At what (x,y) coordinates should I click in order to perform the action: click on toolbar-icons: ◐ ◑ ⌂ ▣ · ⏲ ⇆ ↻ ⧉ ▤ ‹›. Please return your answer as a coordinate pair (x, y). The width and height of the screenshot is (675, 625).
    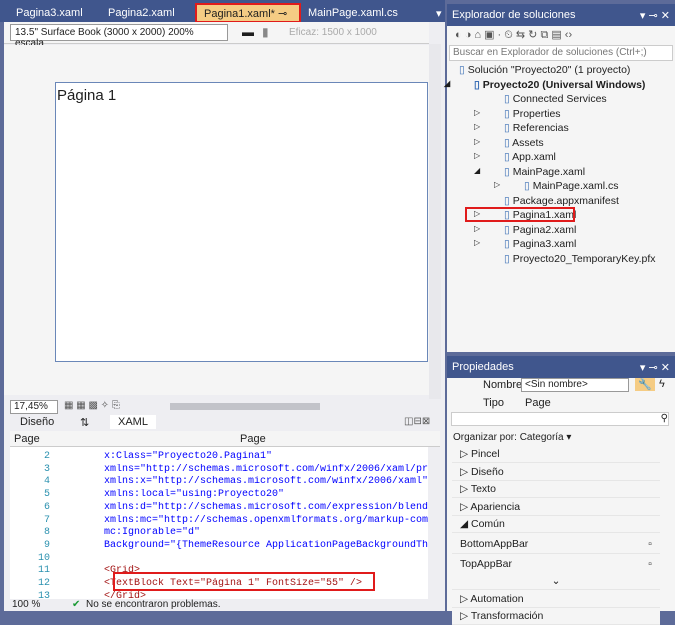
    Looking at the image, I should click on (513, 35).